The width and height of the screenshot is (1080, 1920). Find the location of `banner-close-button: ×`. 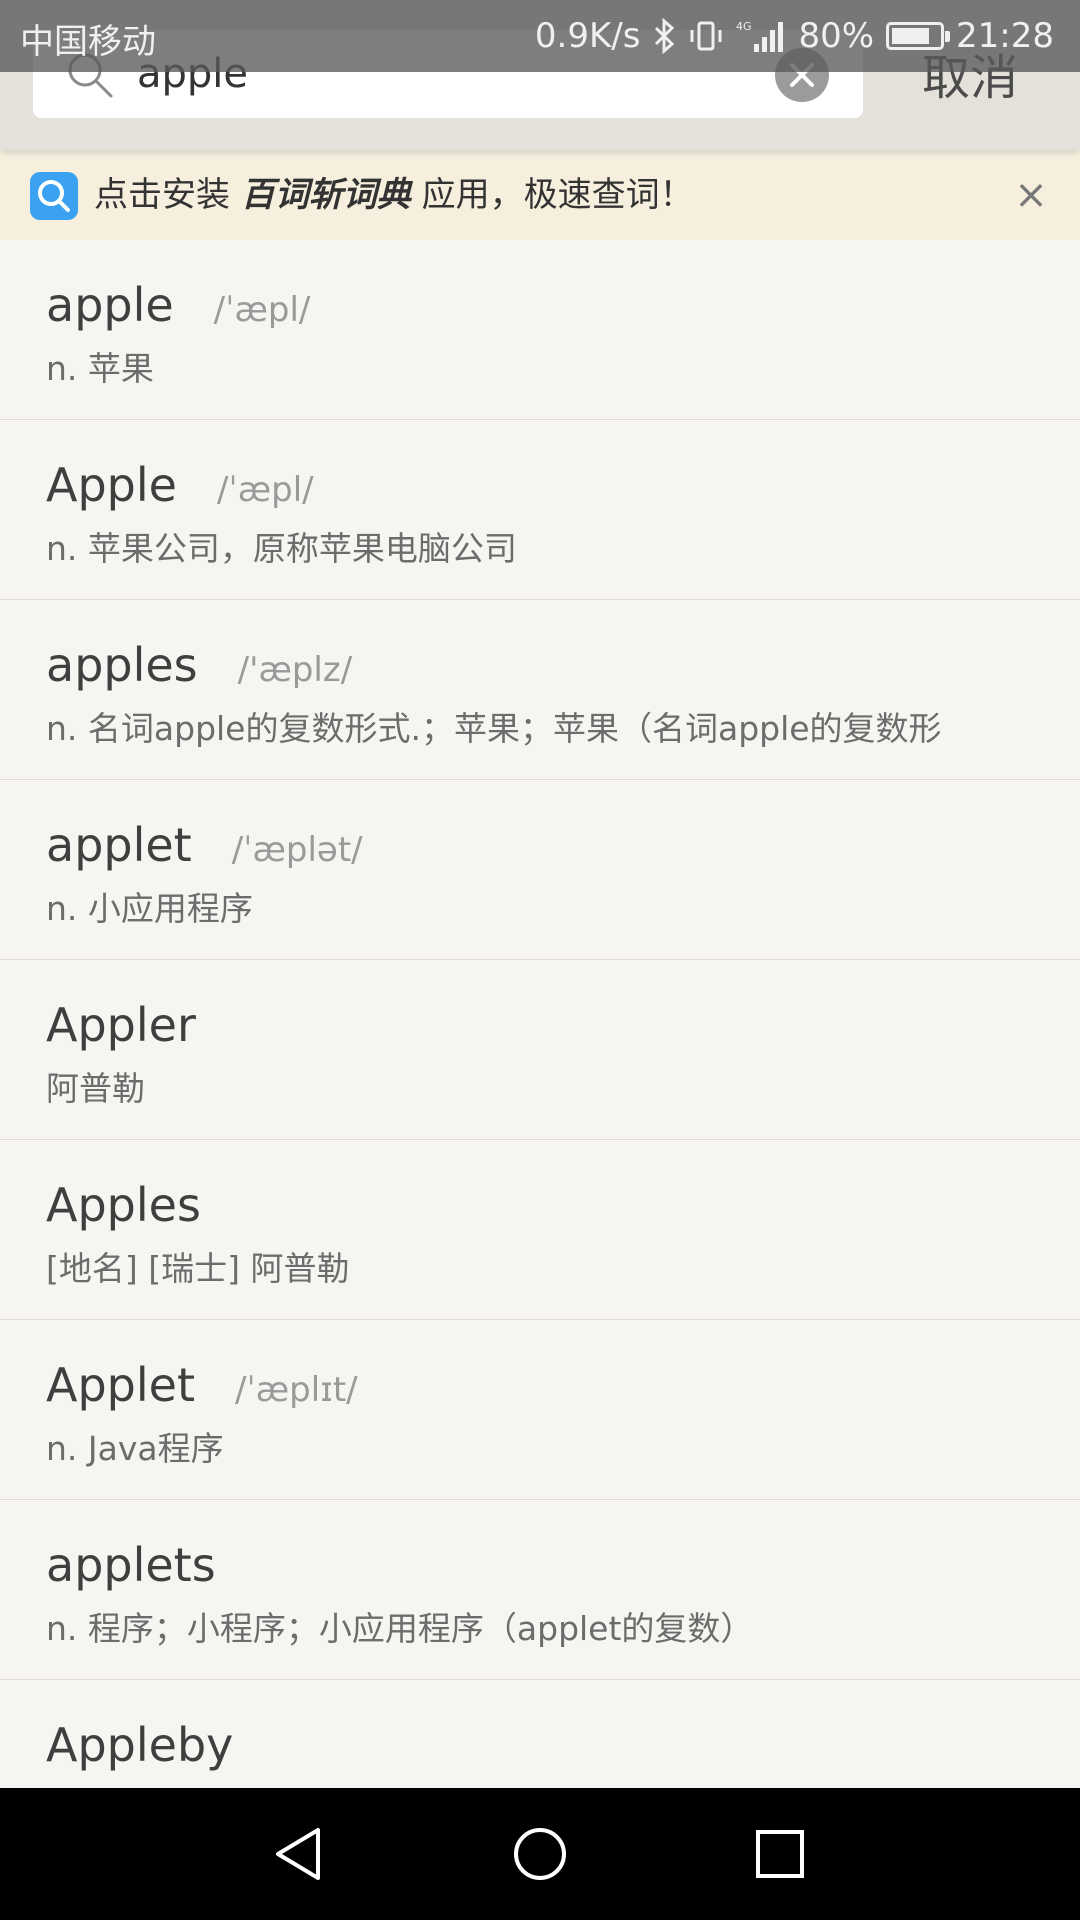

banner-close-button: × is located at coordinates (1031, 195).